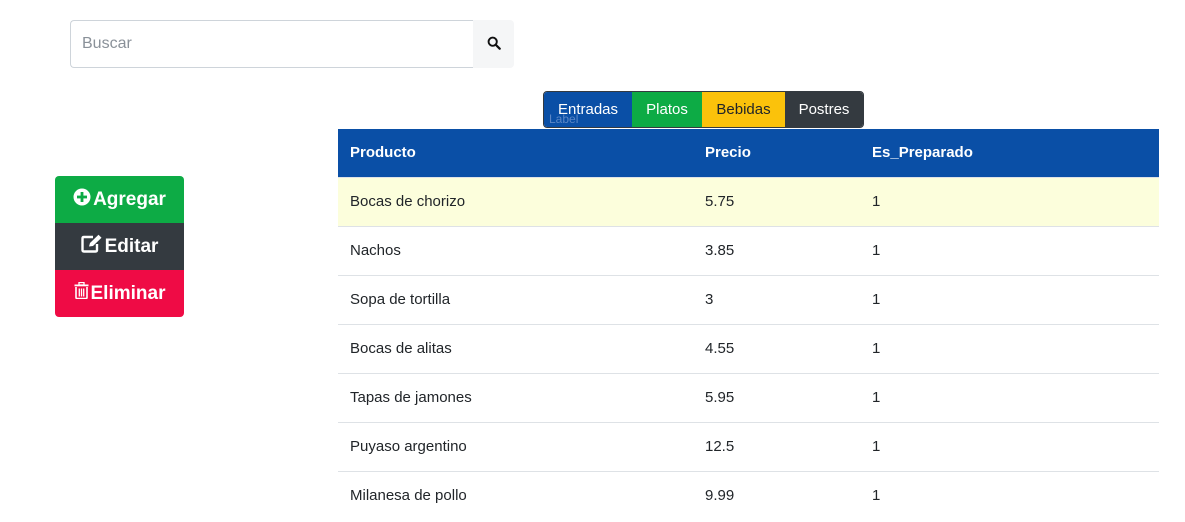 The image size is (1185, 522). I want to click on table-row: Sopa de tortilla 3 1, so click(748, 299).